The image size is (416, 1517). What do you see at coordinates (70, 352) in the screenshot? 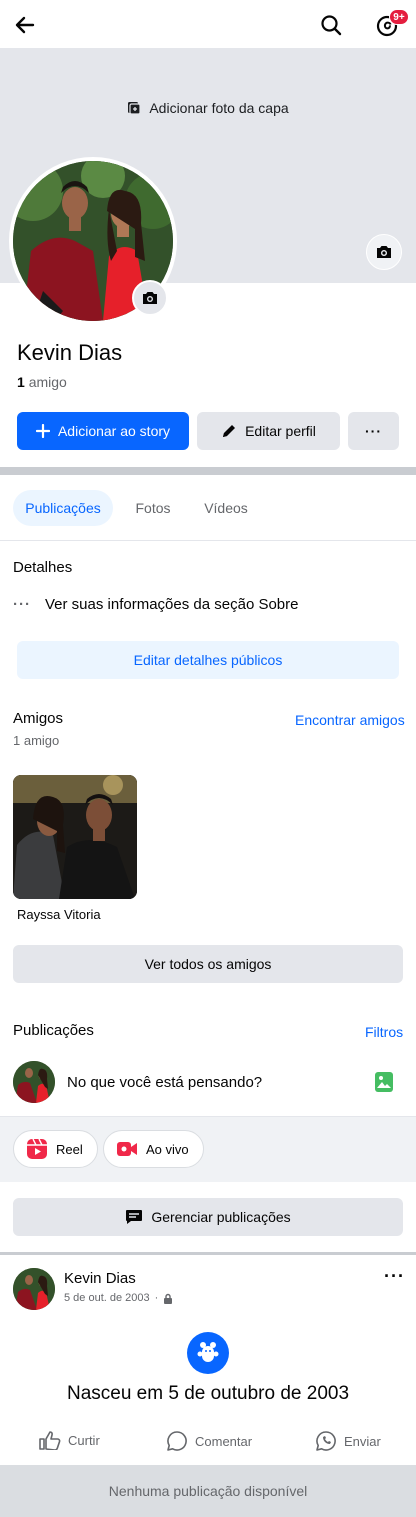
I see `profile-name: Kevin Dias` at bounding box center [70, 352].